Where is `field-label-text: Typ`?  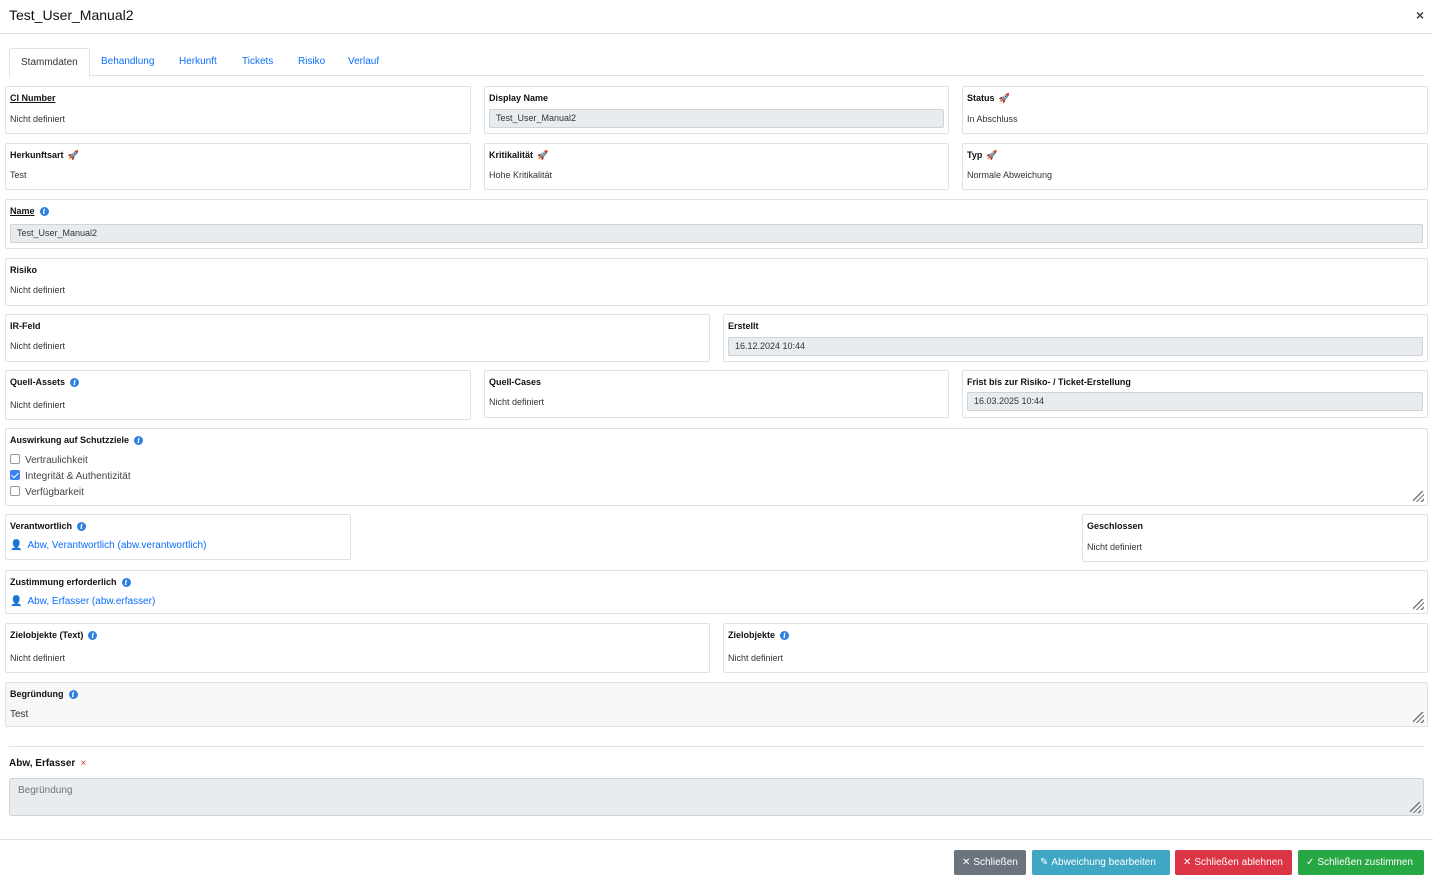 field-label-text: Typ is located at coordinates (975, 155).